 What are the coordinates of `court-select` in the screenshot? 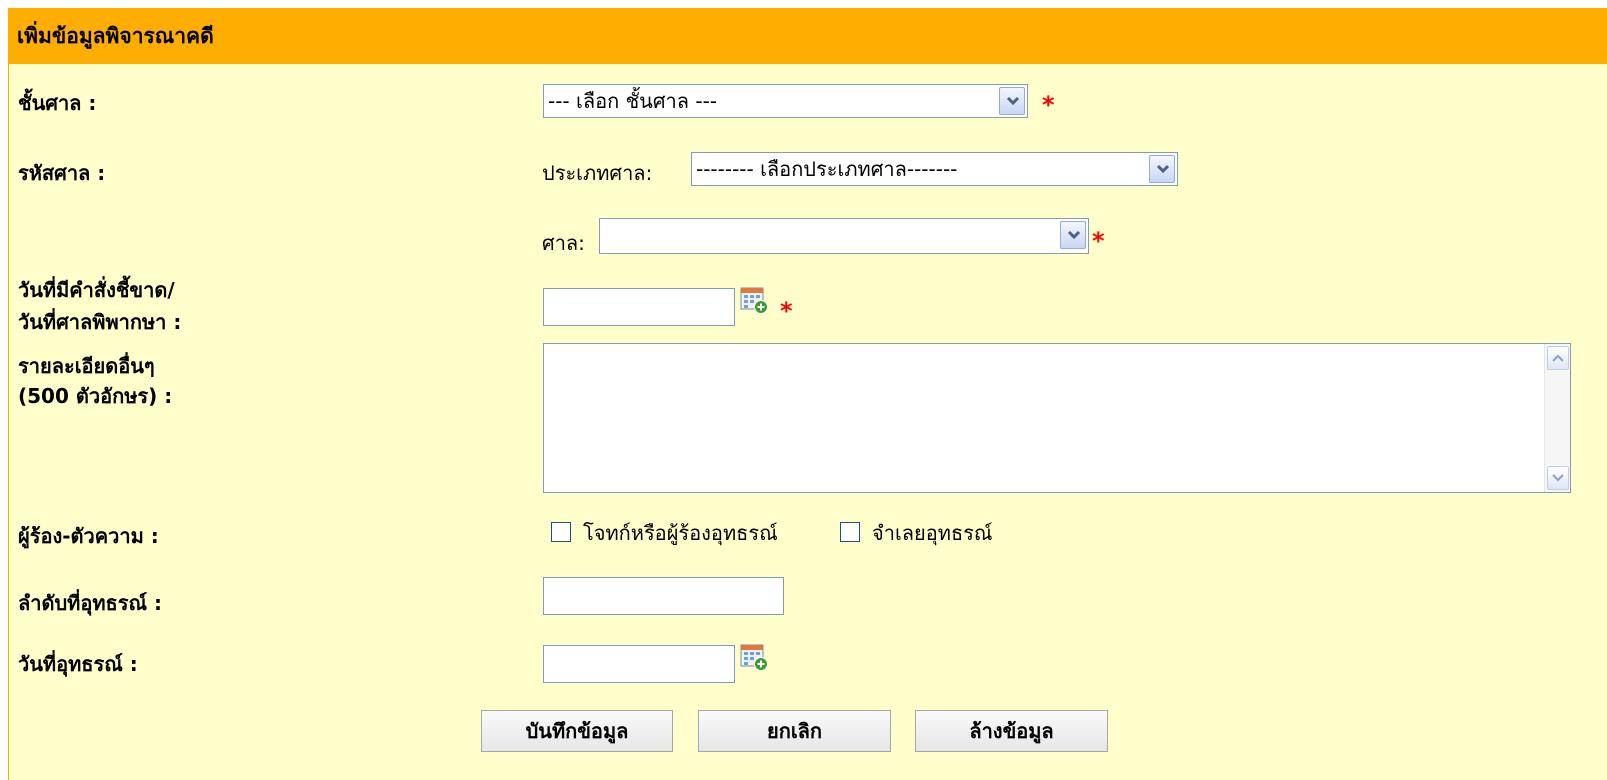 It's located at (844, 236).